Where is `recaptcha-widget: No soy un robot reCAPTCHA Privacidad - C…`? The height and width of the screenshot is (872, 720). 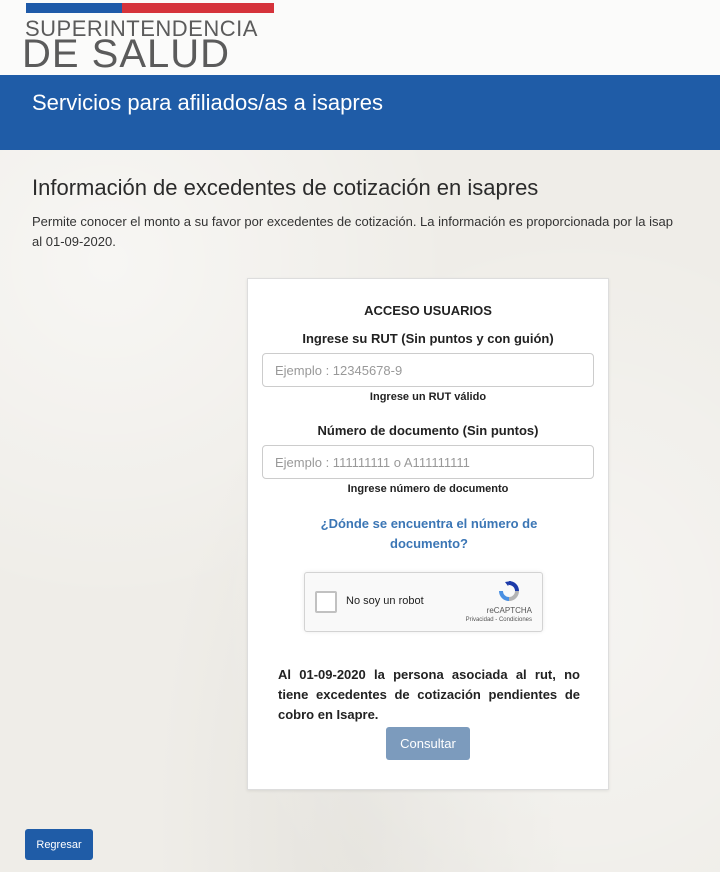 recaptcha-widget: No soy un robot reCAPTCHA Privacidad - C… is located at coordinates (423, 602).